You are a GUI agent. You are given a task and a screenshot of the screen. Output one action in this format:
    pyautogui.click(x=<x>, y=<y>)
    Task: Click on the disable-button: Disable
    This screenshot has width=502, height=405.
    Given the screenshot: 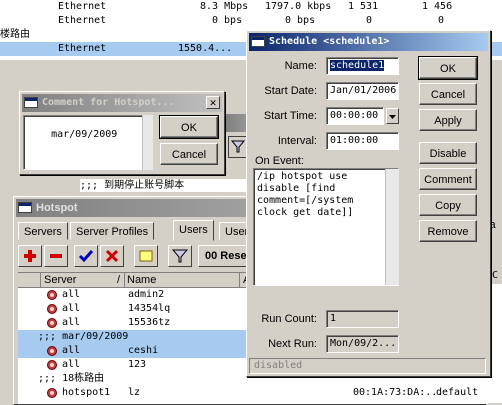 What is the action you would take?
    pyautogui.click(x=448, y=153)
    